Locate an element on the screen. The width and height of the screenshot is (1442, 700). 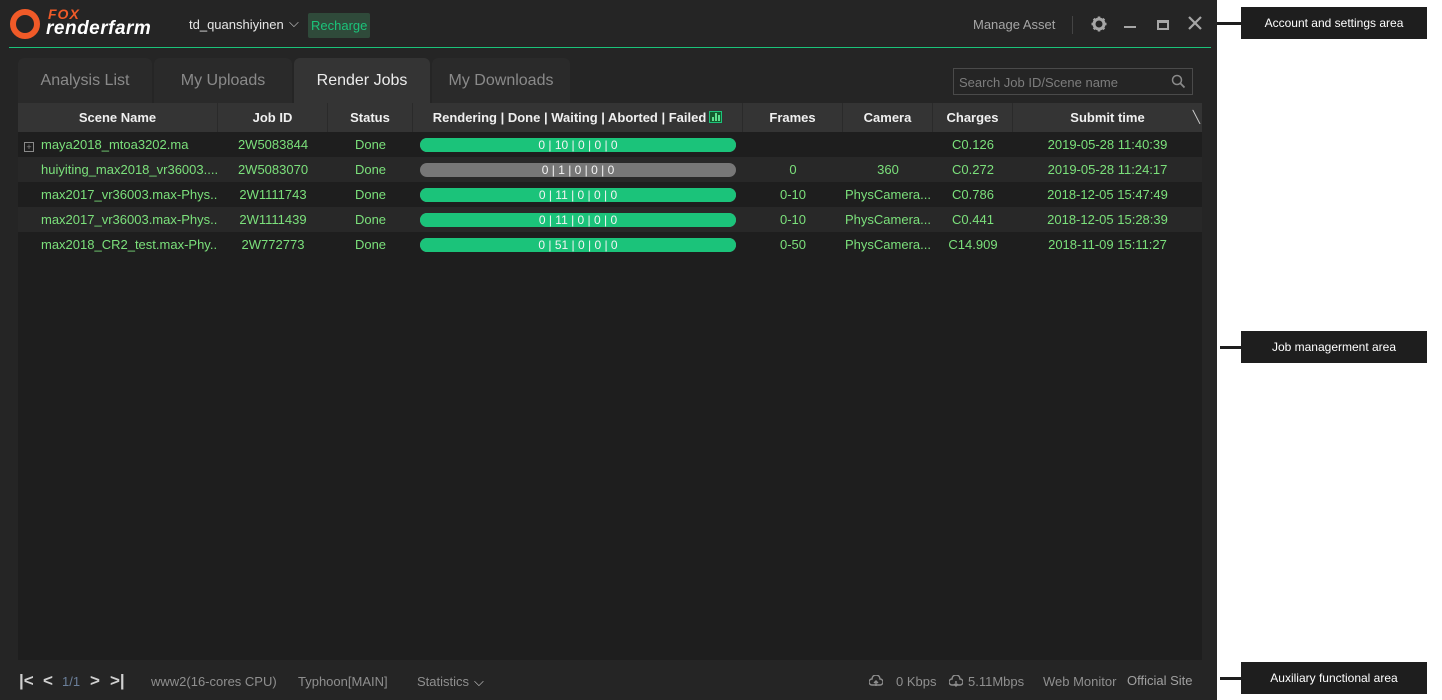
job-id: 2W772773 is located at coordinates (273, 244).